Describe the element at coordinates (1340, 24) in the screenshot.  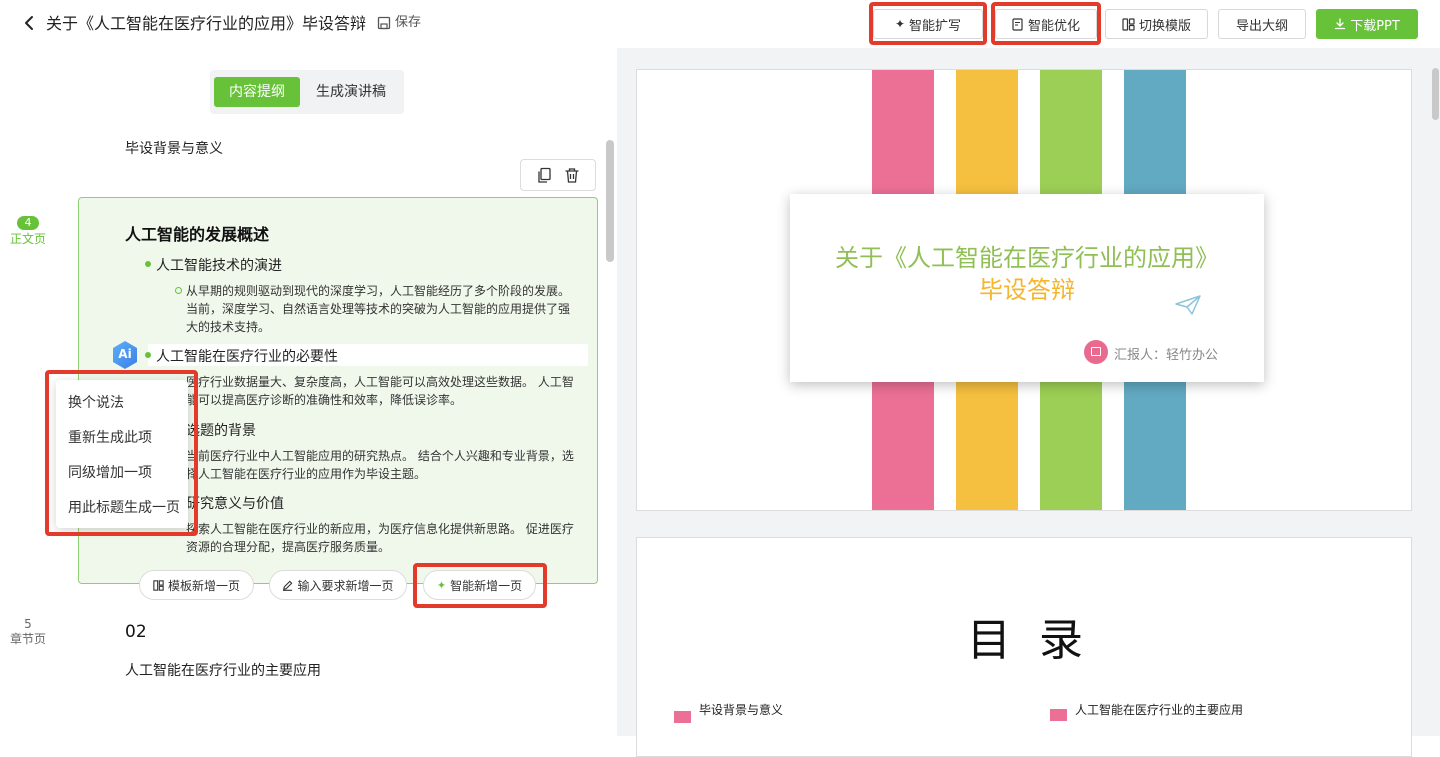
I see `download-icon` at that location.